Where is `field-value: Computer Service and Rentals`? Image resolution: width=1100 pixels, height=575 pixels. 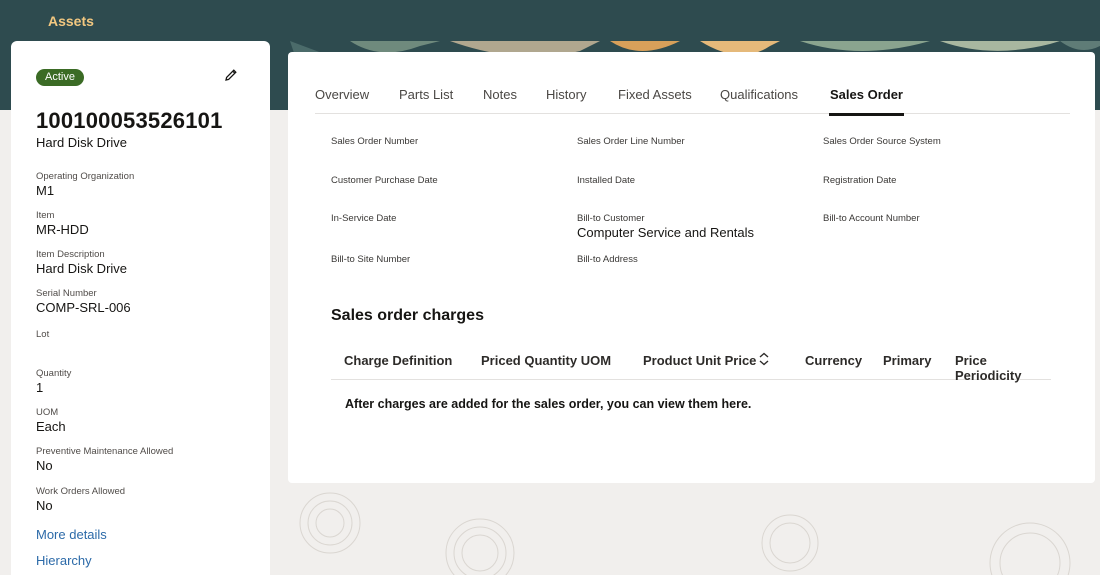 field-value: Computer Service and Rentals is located at coordinates (666, 232).